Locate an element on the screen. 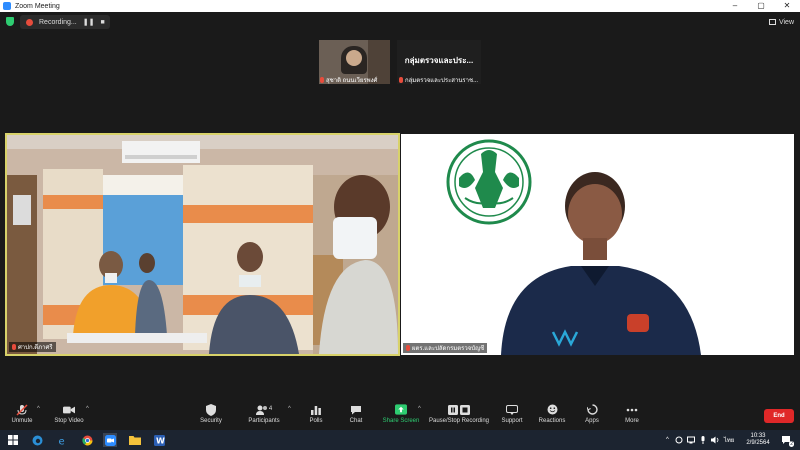 Image resolution: width=800 pixels, height=450 pixels. tray-expand-icon: ^ is located at coordinates (667, 440).